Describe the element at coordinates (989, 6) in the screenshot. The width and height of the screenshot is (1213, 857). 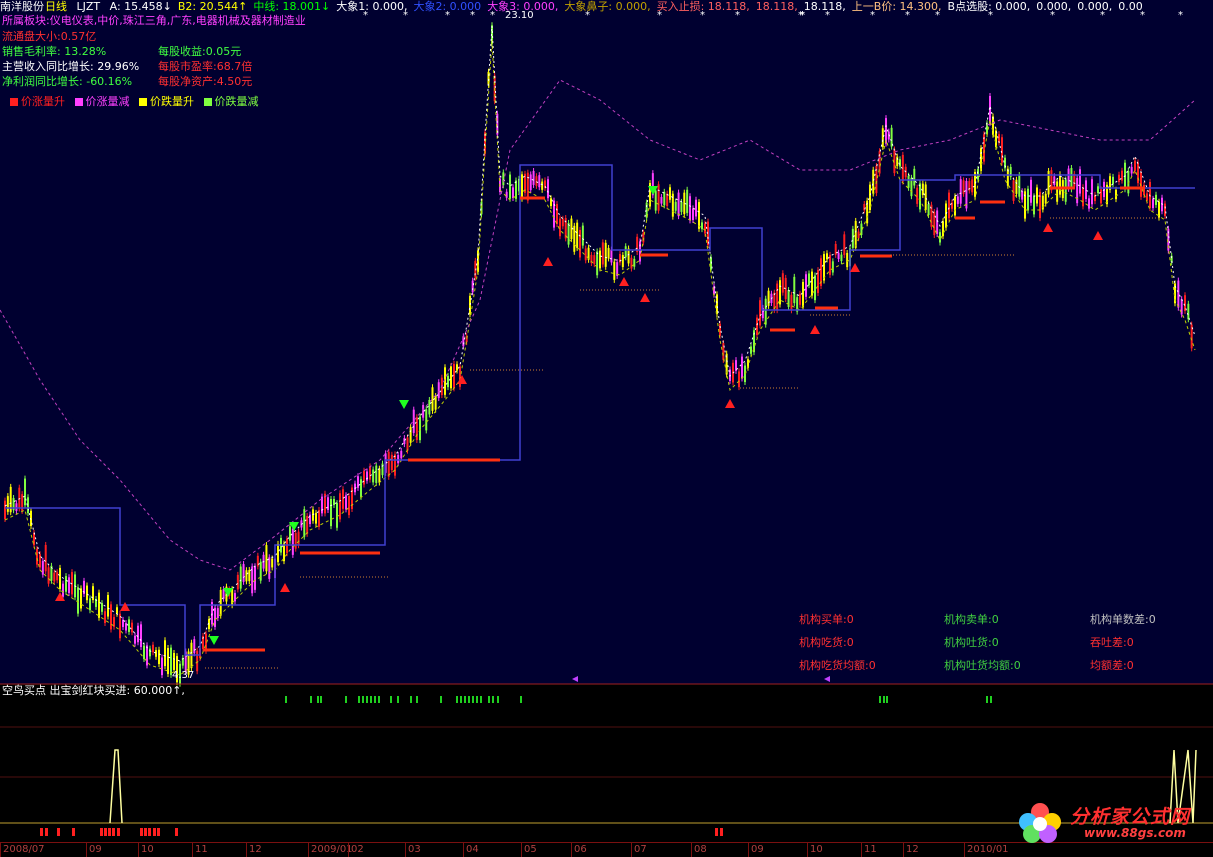
I see `header-item: B点选股: 0.000,` at that location.